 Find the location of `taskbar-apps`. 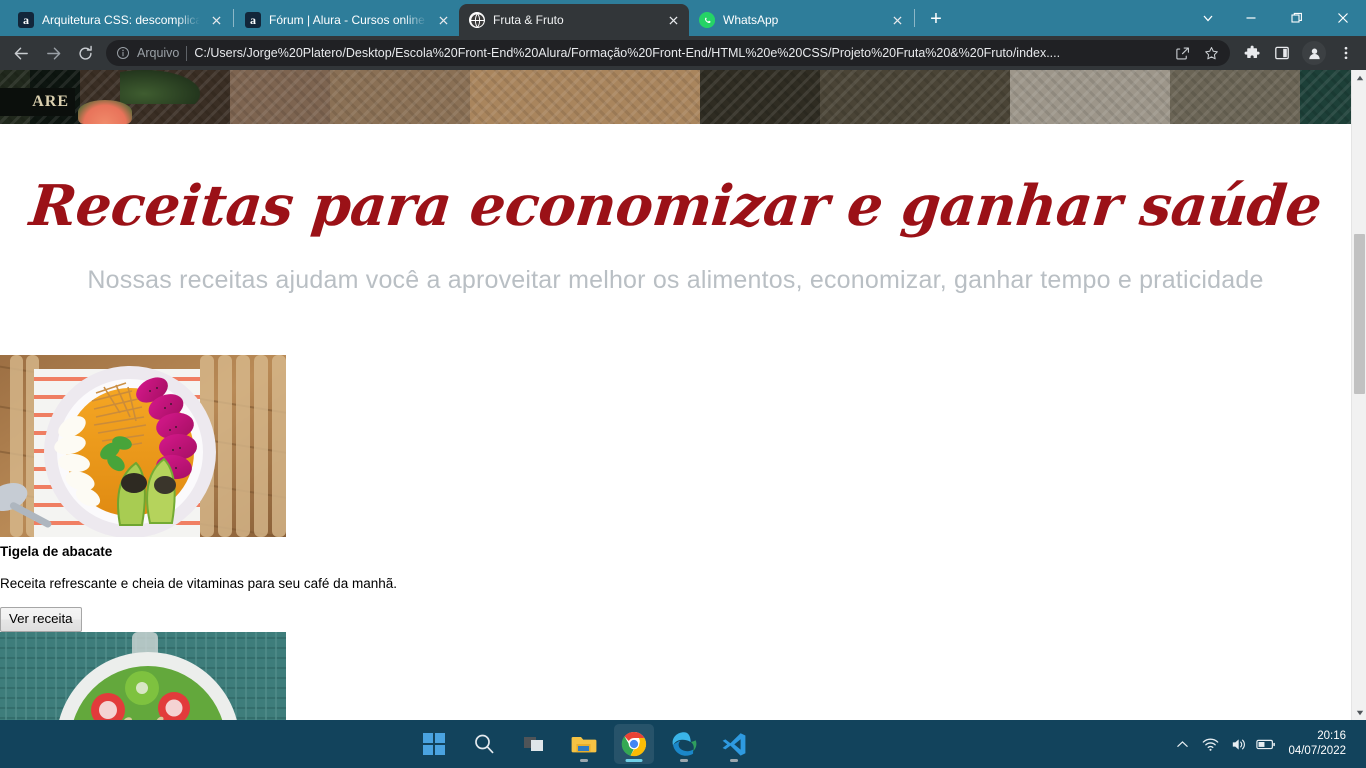

taskbar-apps is located at coordinates (584, 744).